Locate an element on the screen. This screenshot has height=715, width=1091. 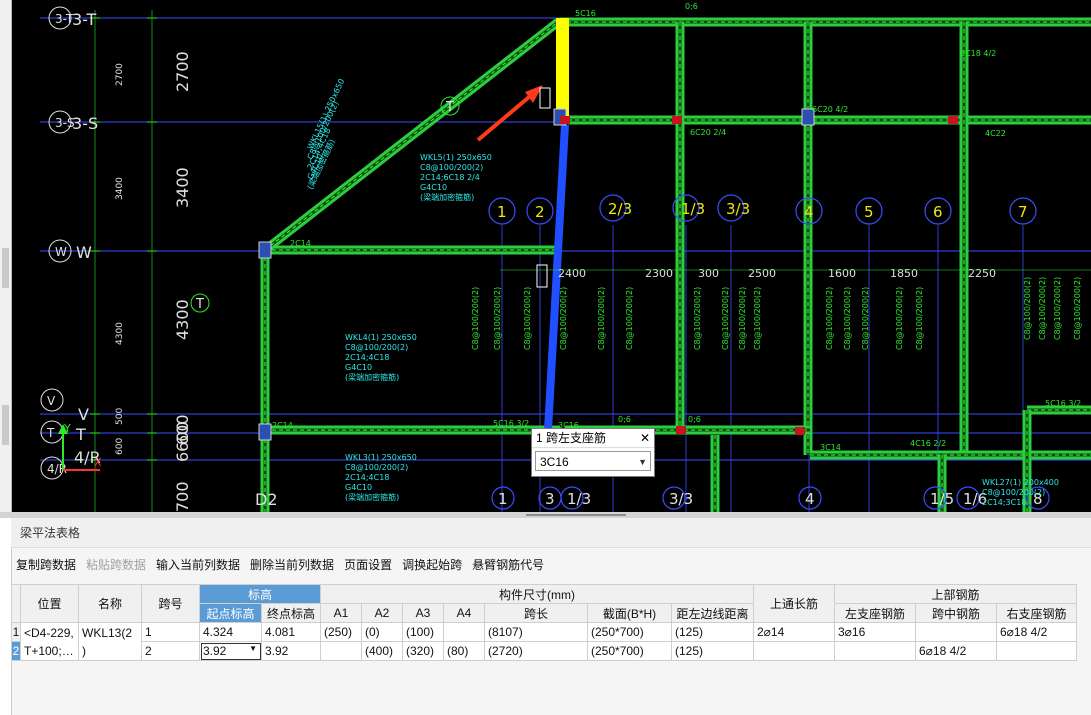
header-edge-dist: 距左边线距离 is located at coordinates (712, 613).